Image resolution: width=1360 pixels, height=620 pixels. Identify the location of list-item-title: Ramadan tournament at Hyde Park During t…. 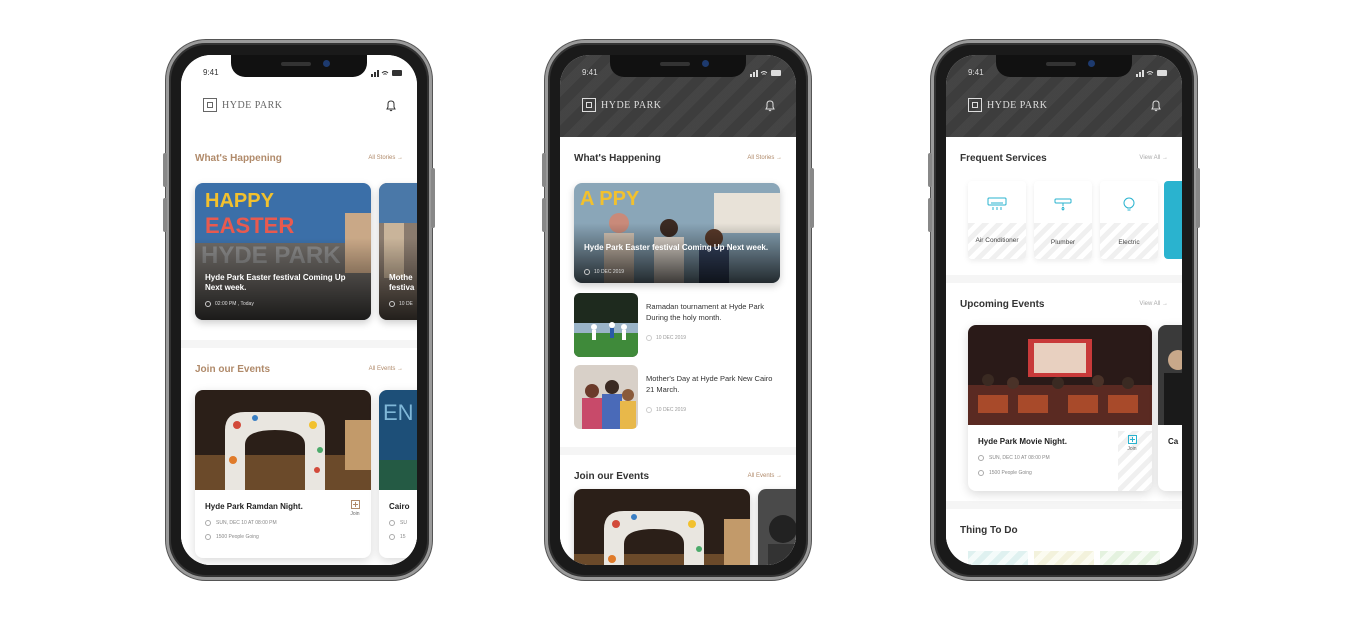
(705, 312).